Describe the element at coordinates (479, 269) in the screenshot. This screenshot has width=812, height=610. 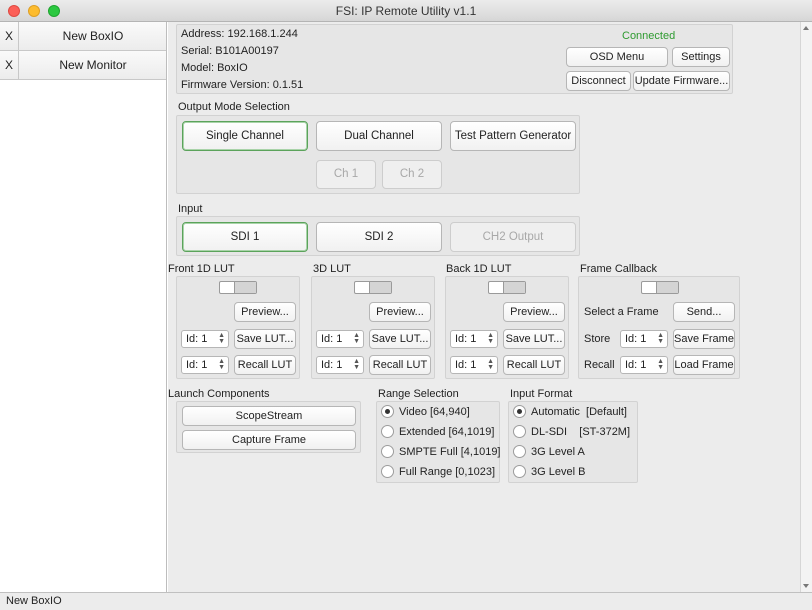
I see `back-1d-lut-heading: Back 1D LUT` at that location.